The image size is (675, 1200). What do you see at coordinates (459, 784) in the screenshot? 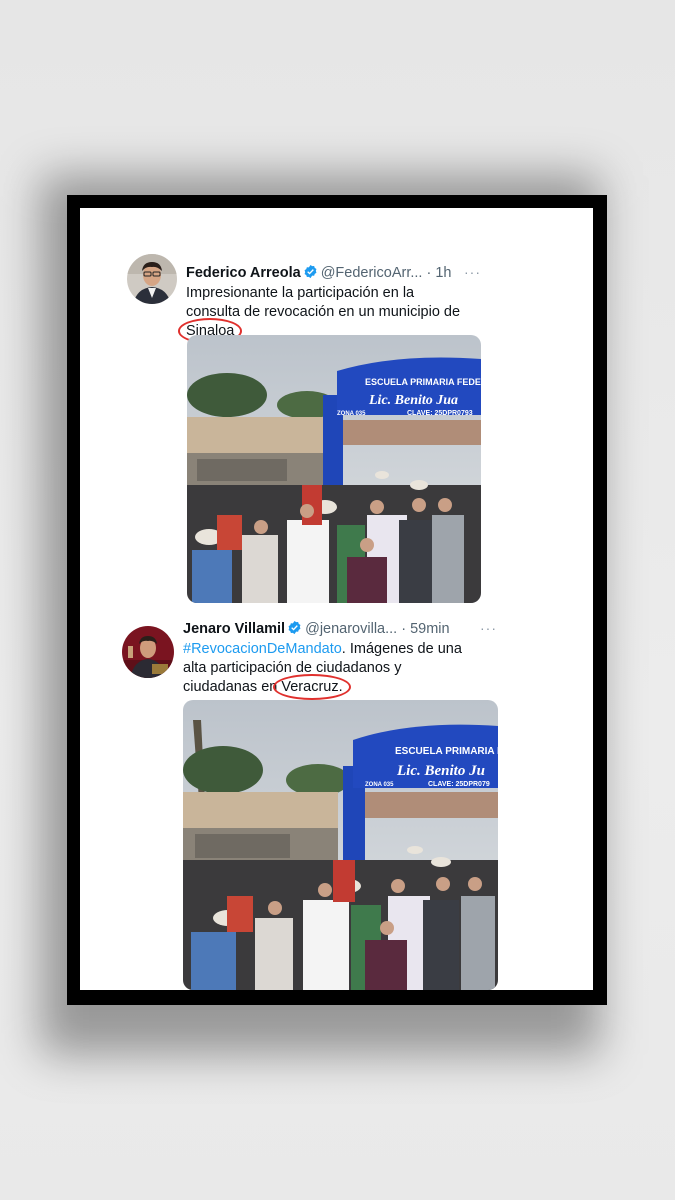
I see `sign-text: CLAVE: 25DPR079` at bounding box center [459, 784].